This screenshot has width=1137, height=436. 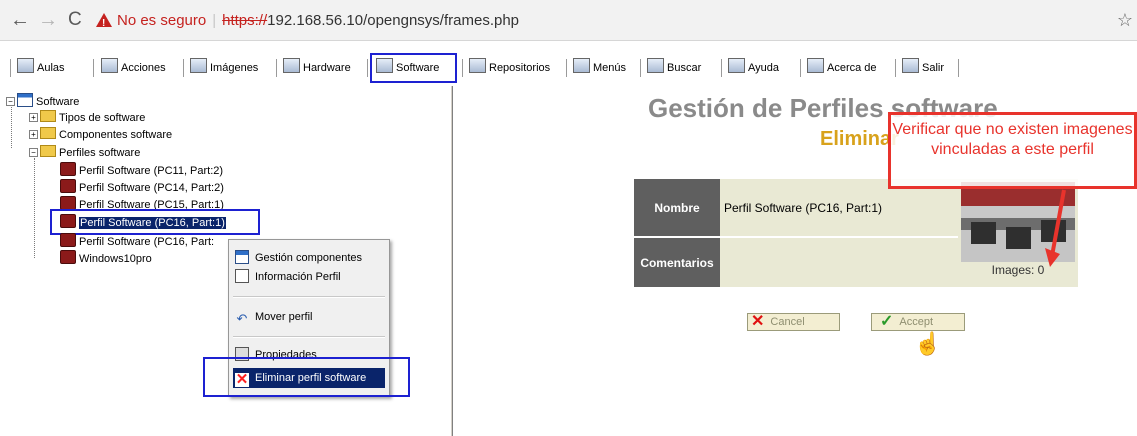 I want to click on accept-button: ✓ Accept, so click(x=918, y=322).